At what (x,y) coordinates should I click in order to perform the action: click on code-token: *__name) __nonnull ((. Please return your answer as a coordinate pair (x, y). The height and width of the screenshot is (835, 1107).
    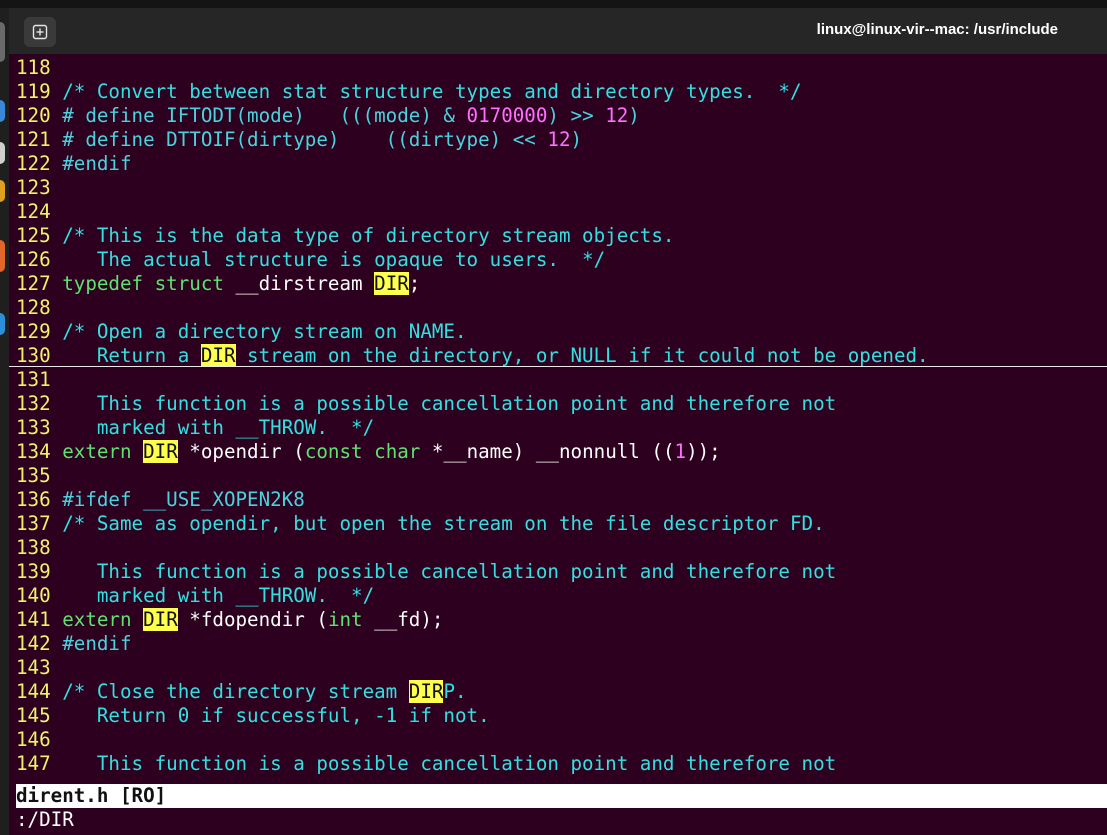
    Looking at the image, I should click on (547, 451).